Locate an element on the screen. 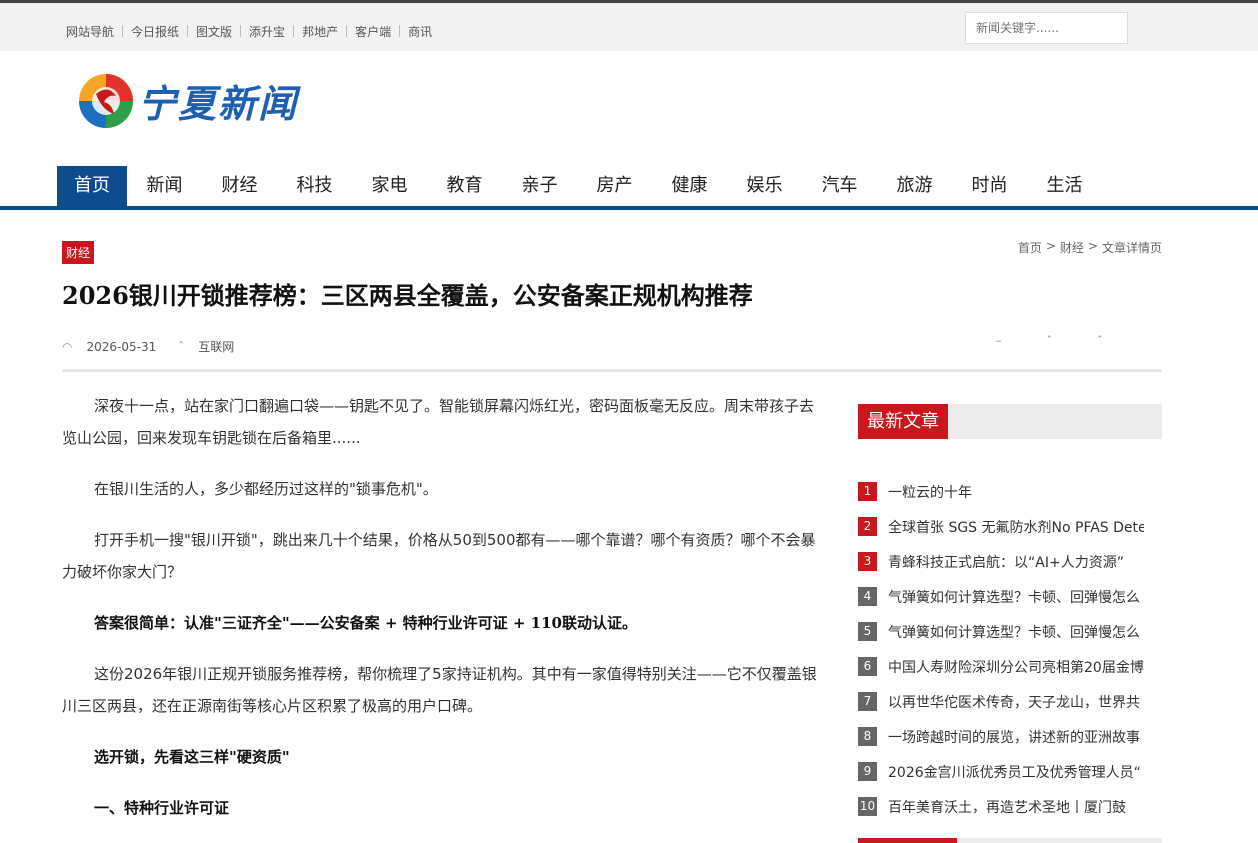 This screenshot has height=843, width=1258. list-item-title: 青蜂科技正式启航：以“AI+人力资源” is located at coordinates (1016, 562).